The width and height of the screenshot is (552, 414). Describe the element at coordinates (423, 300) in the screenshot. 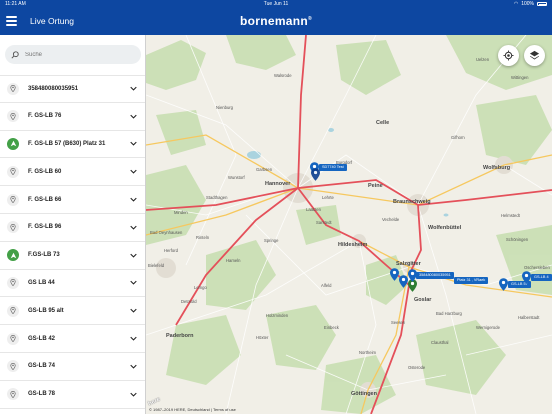

I see `city-label: Goslar` at that location.